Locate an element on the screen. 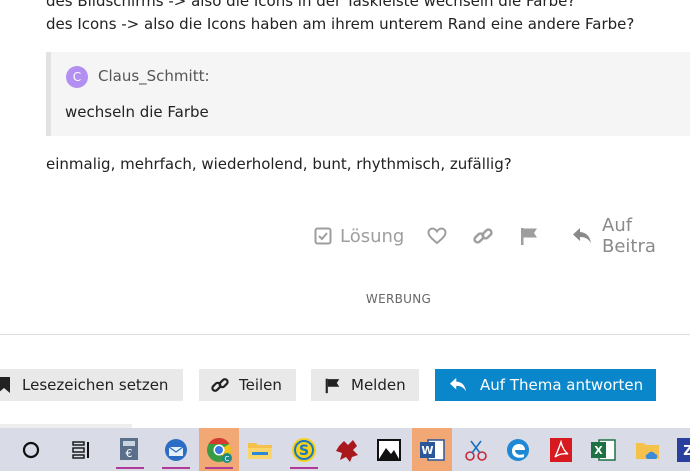 This screenshot has width=690, height=471. blue-app-icon: Z is located at coordinates (683, 450).